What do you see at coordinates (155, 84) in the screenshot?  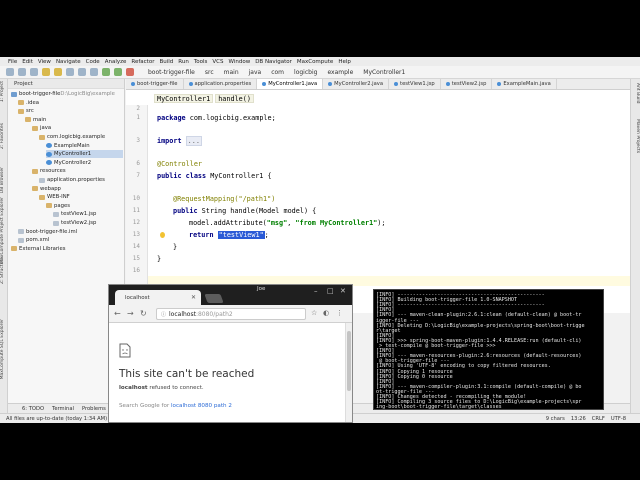 I see `editor-tab: boot-trigger-file` at bounding box center [155, 84].